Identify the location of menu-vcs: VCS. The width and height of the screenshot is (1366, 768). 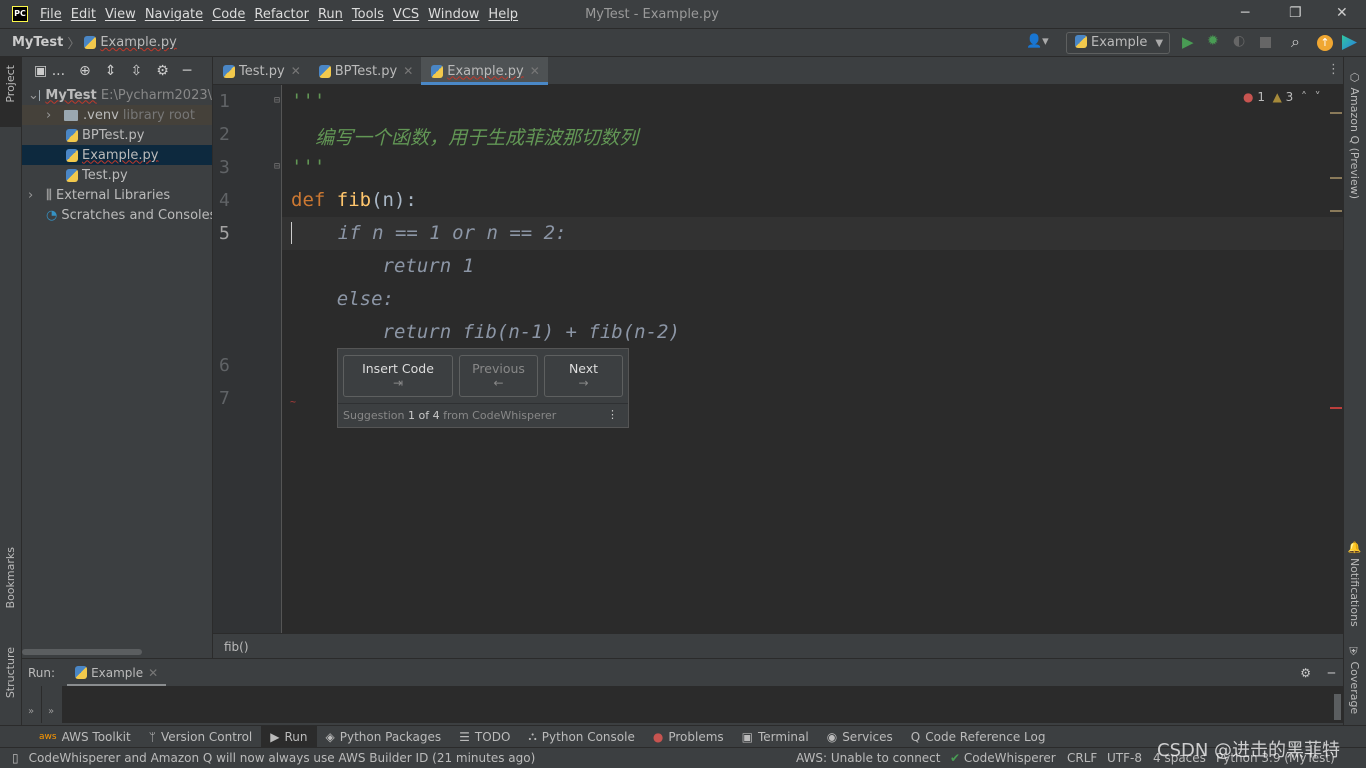
(406, 14).